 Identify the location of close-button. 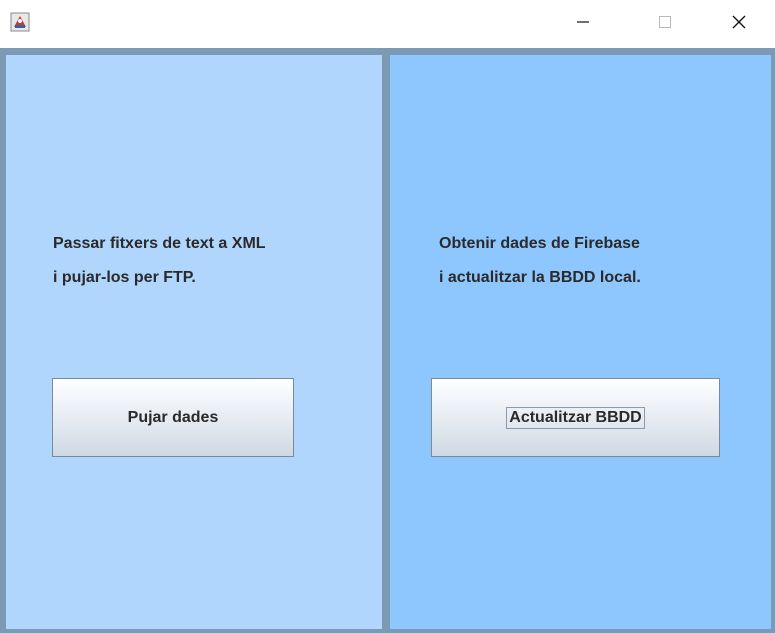
(739, 24).